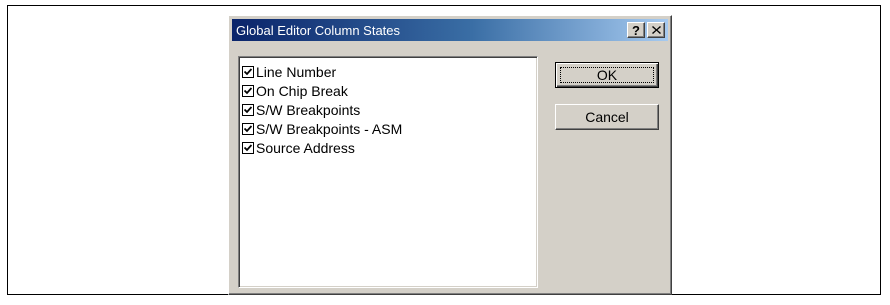 This screenshot has width=890, height=305. I want to click on focus-rectangle, so click(607, 75).